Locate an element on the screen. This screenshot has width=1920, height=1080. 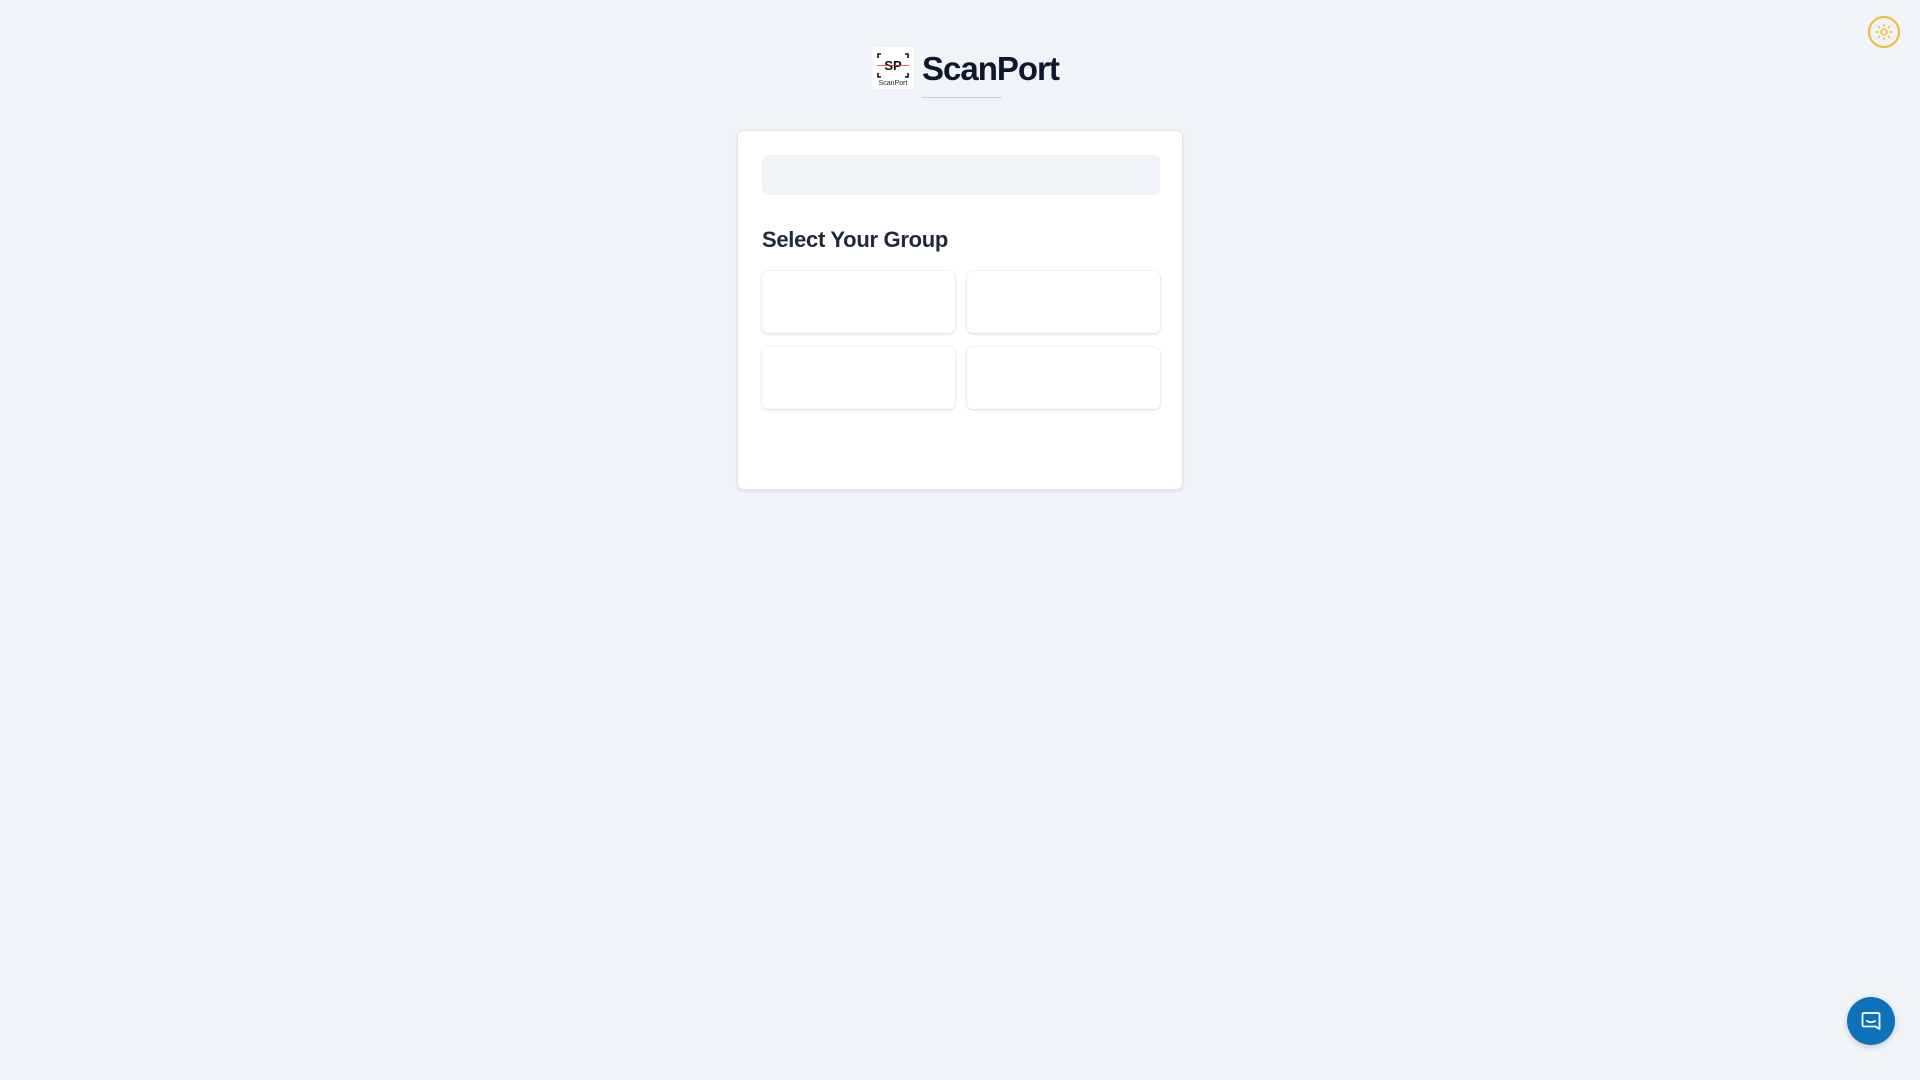
theme-toggle-button is located at coordinates (1884, 32).